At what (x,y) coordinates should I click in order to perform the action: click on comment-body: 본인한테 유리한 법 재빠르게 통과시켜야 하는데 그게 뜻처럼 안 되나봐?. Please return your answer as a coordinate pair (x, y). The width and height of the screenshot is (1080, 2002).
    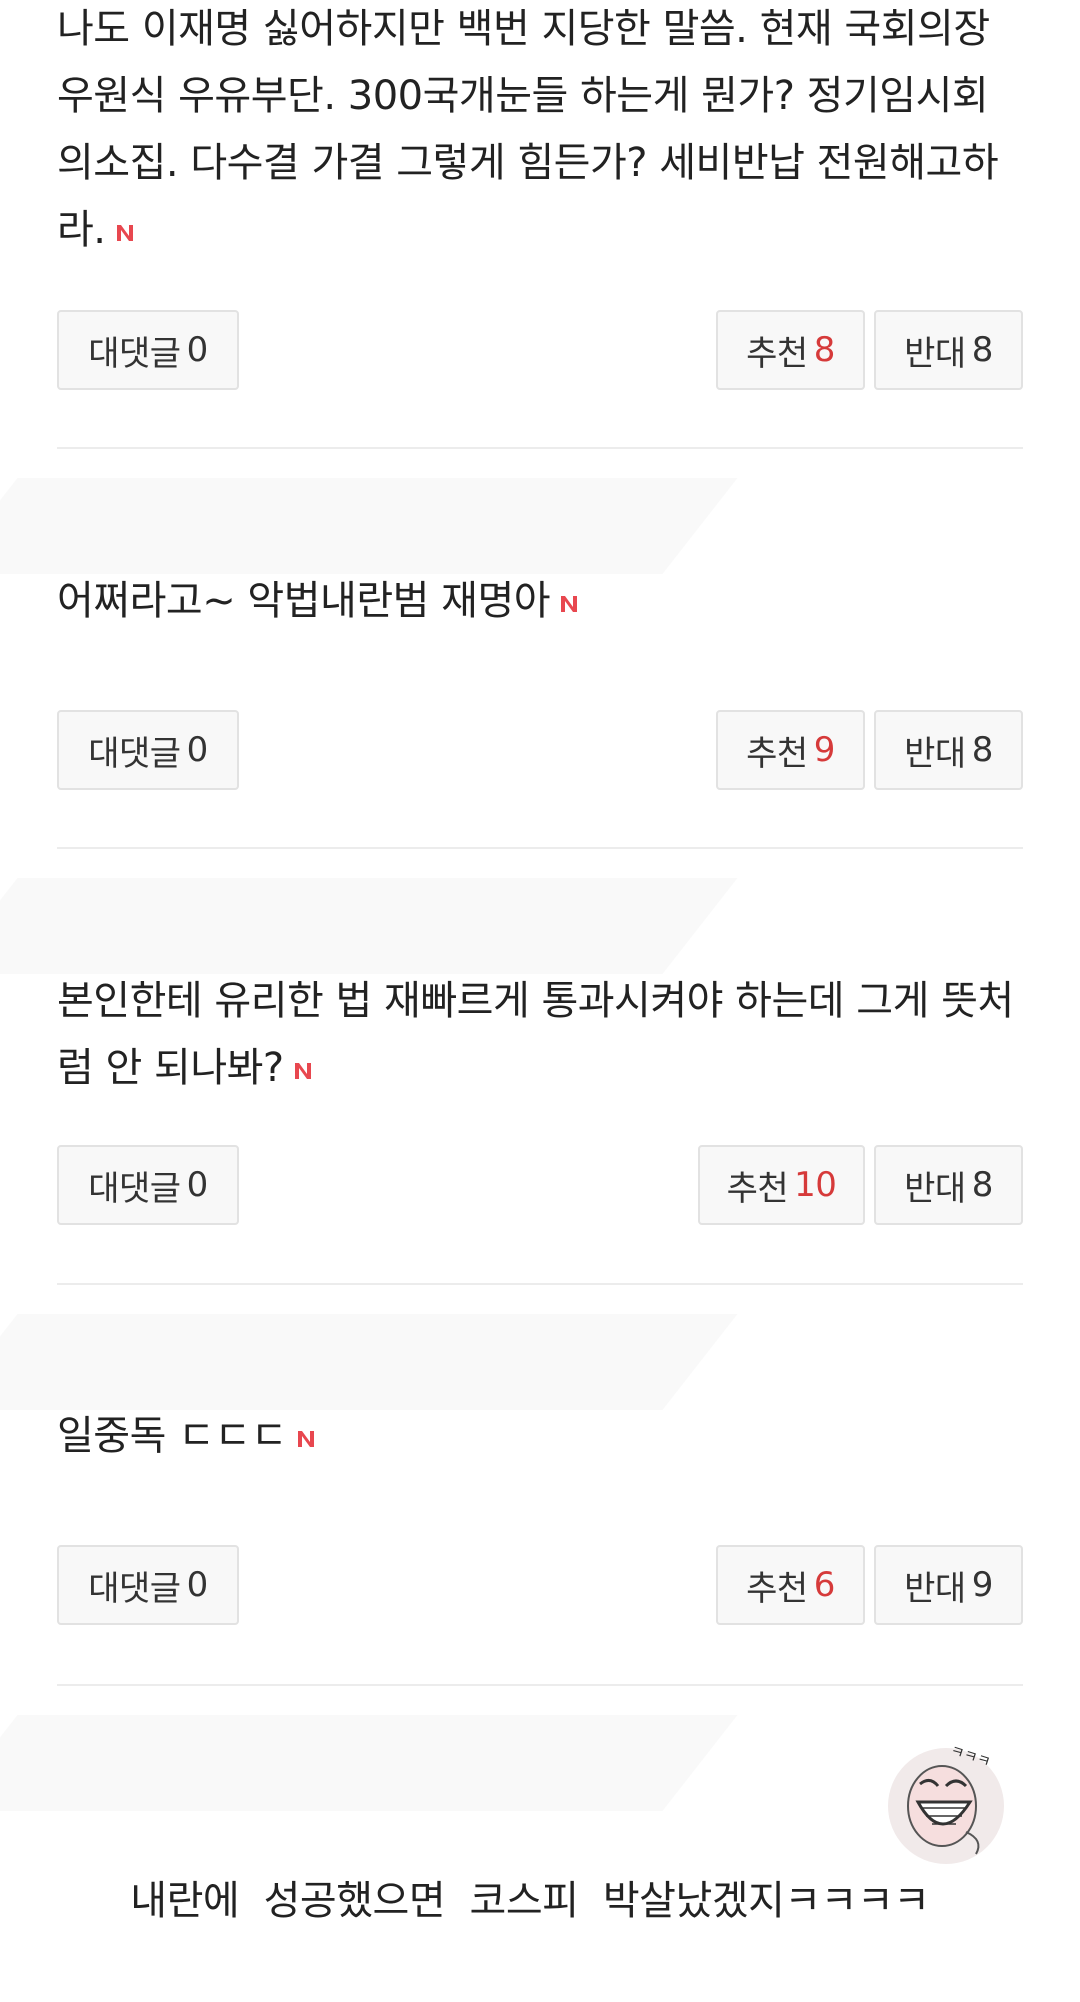
    Looking at the image, I should click on (535, 1034).